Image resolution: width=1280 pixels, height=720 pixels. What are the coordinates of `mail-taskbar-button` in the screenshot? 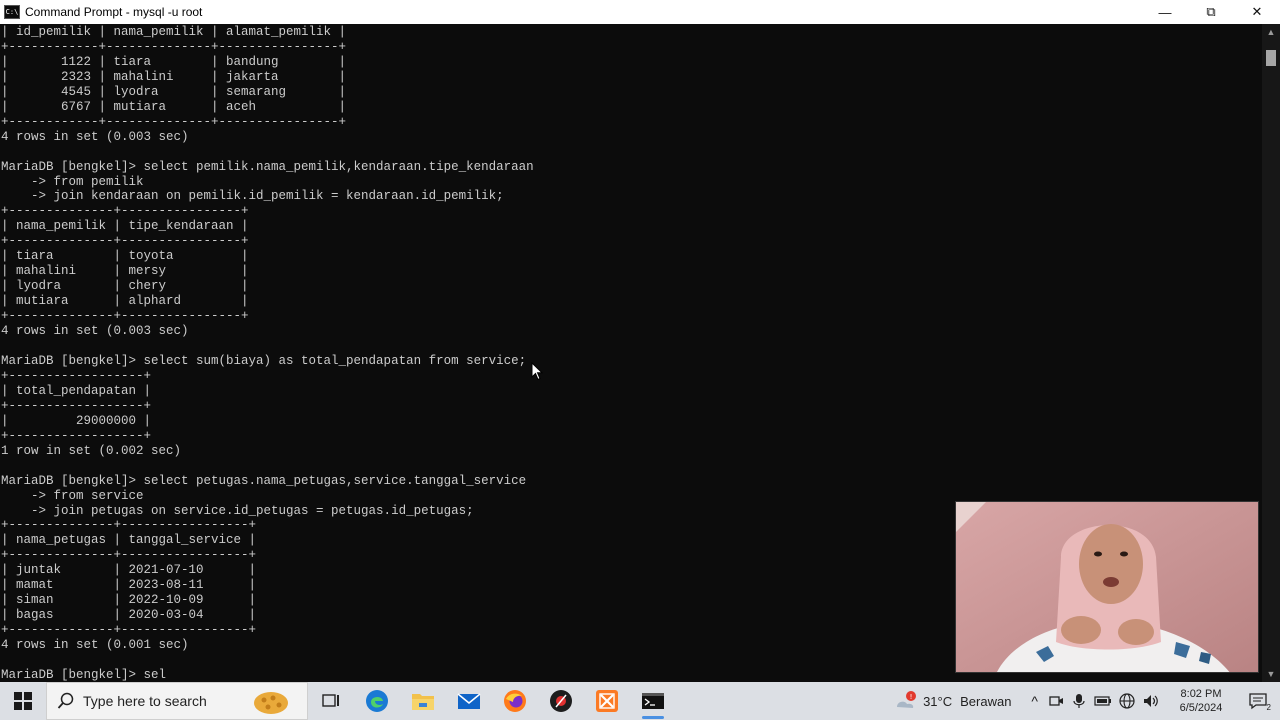 It's located at (469, 701).